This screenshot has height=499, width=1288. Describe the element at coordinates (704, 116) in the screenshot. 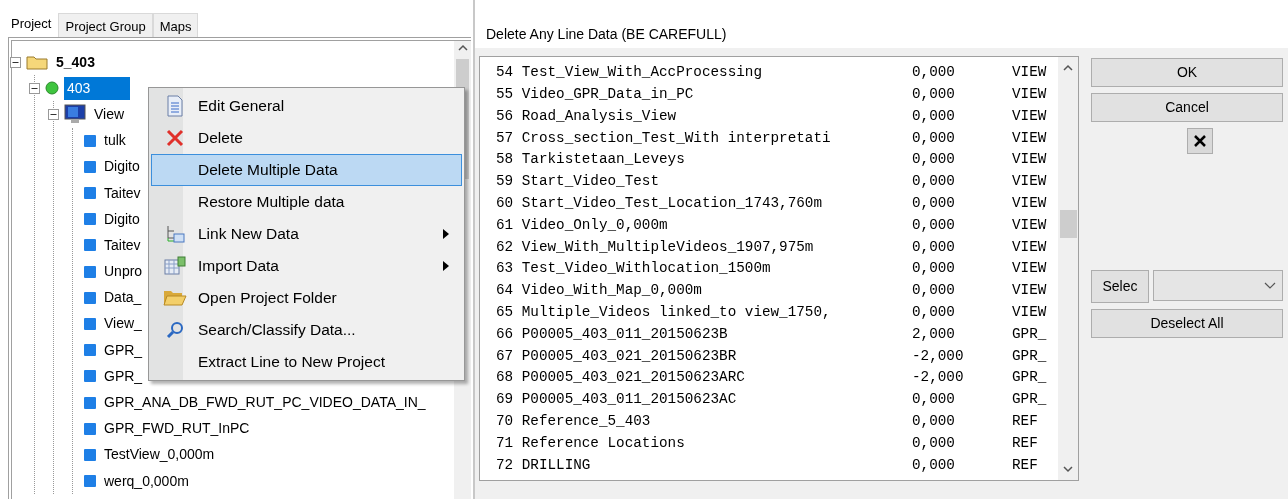

I see `line-name: 56 Road_Analysis_View` at that location.